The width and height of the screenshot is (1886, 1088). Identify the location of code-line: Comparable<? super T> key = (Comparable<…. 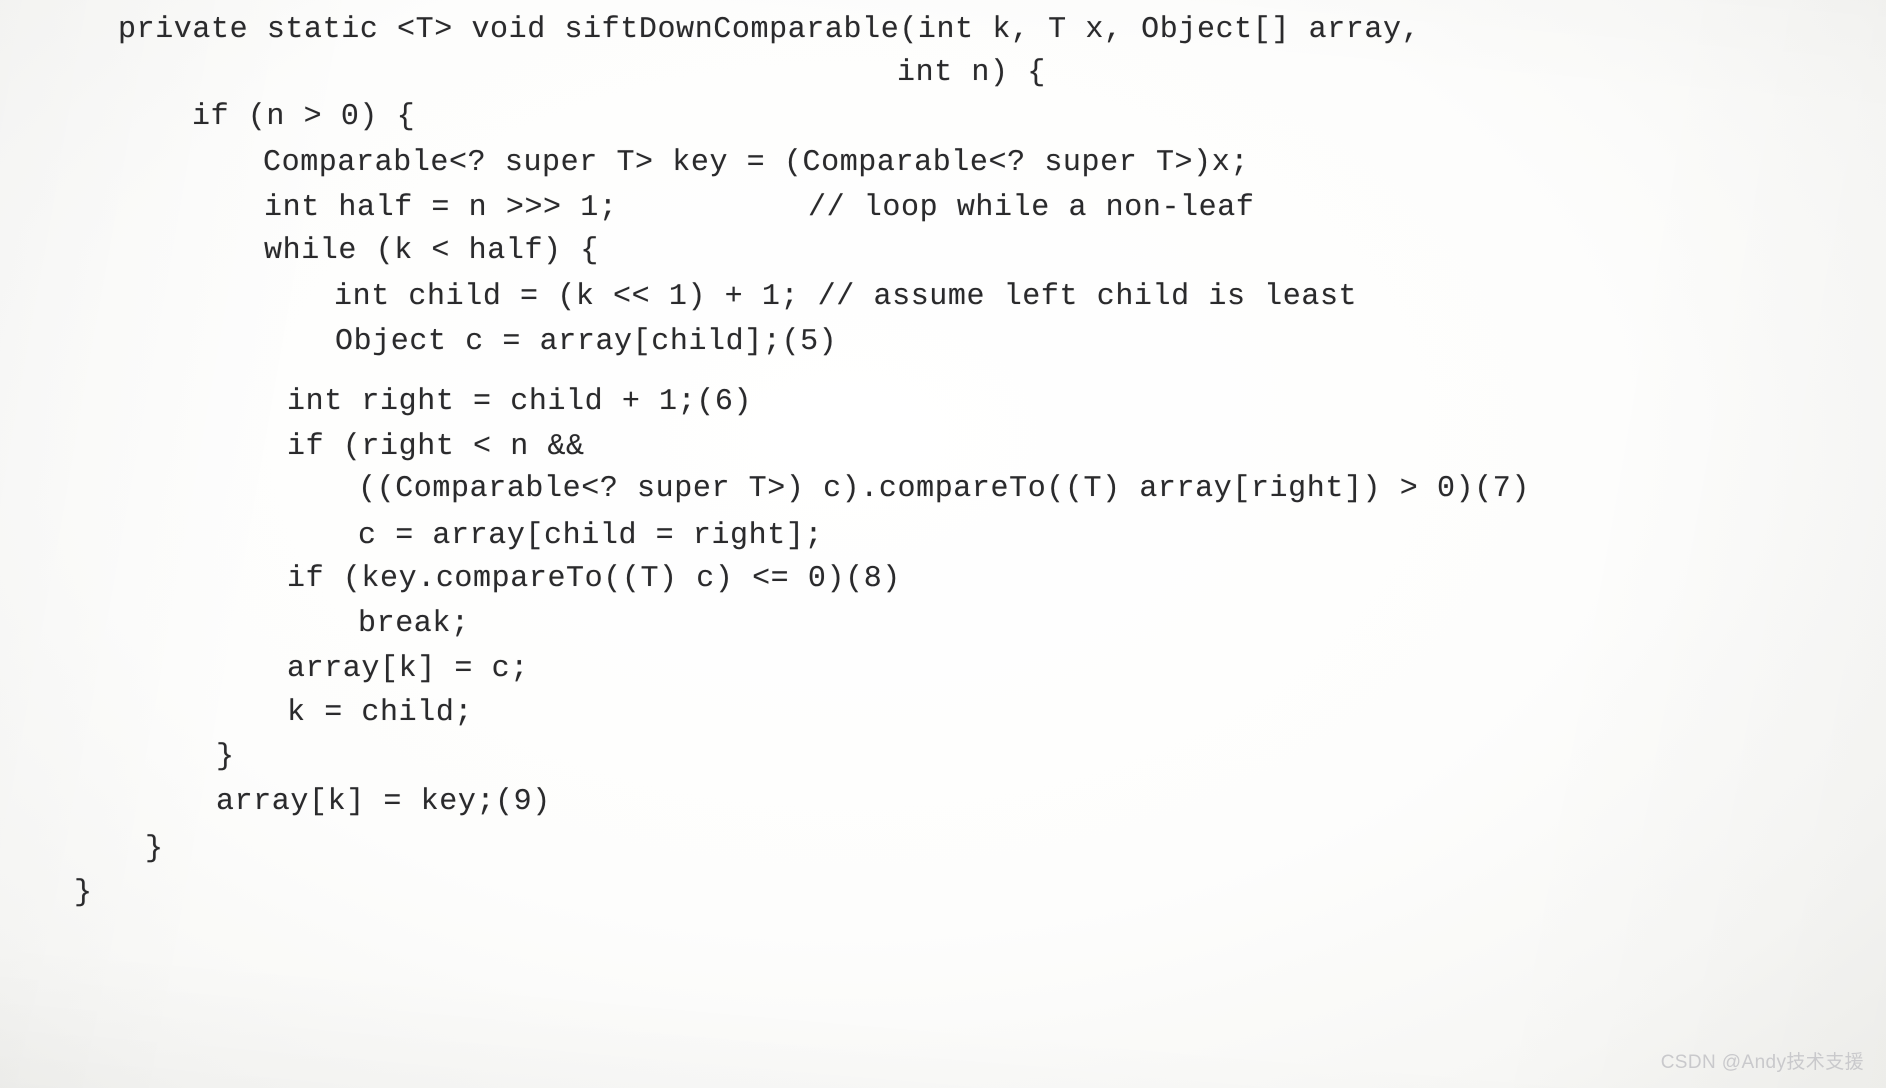
(756, 163).